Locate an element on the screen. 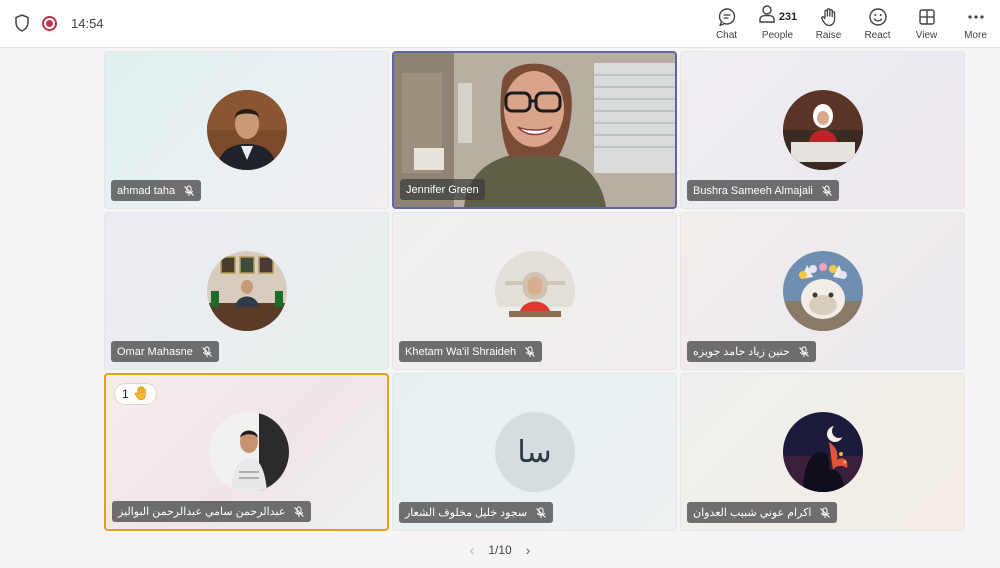 The width and height of the screenshot is (1000, 568). gallery-pager: ‹ 1/10 › is located at coordinates (500, 550).